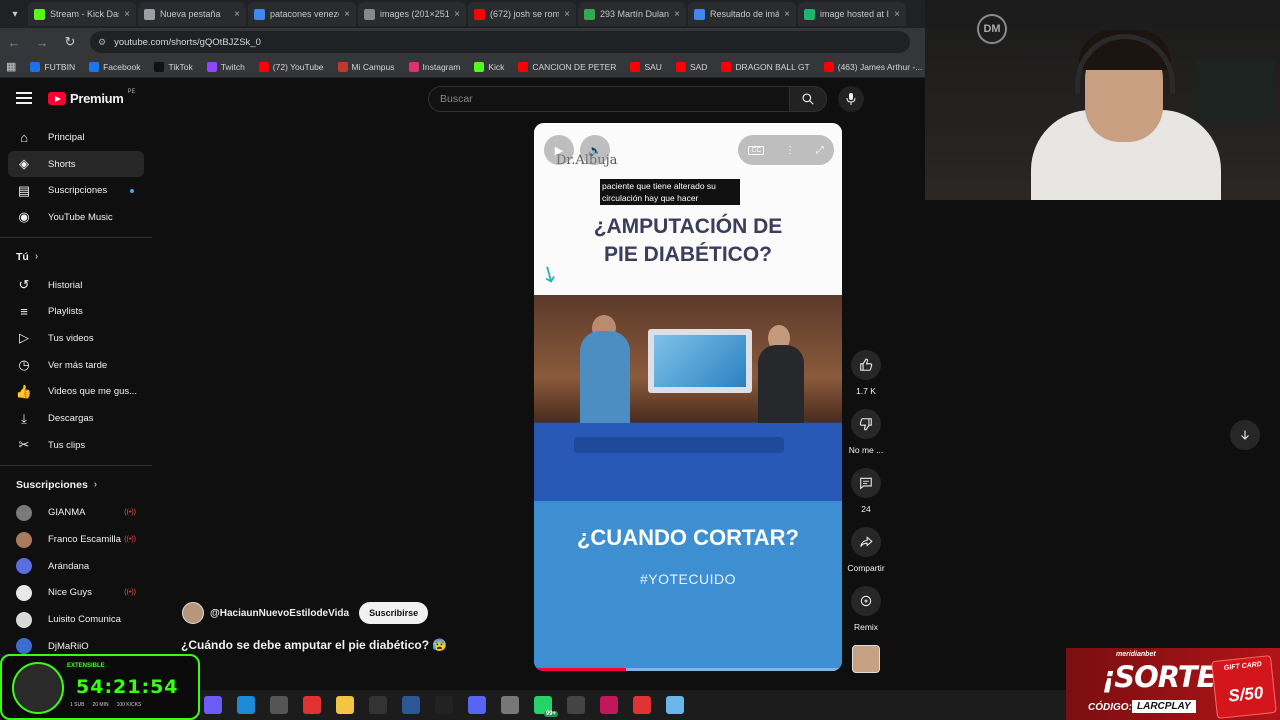  Describe the element at coordinates (14, 42) in the screenshot. I see `back-icon: ←` at that location.